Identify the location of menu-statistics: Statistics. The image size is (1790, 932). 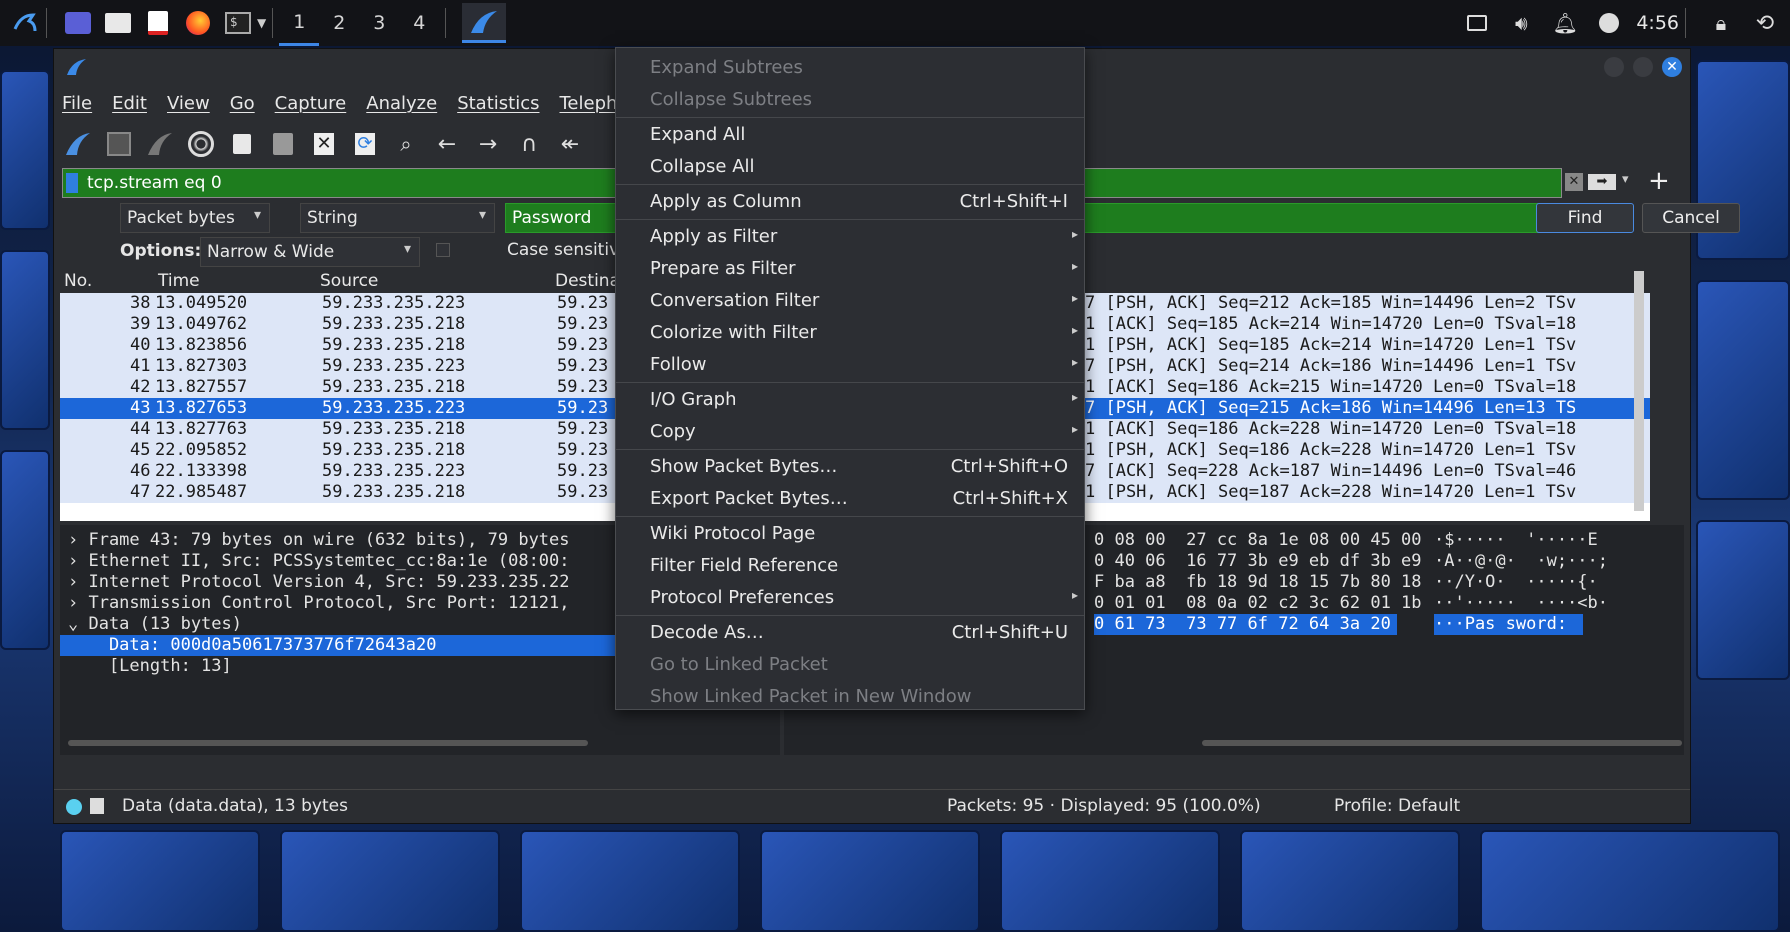
(498, 103).